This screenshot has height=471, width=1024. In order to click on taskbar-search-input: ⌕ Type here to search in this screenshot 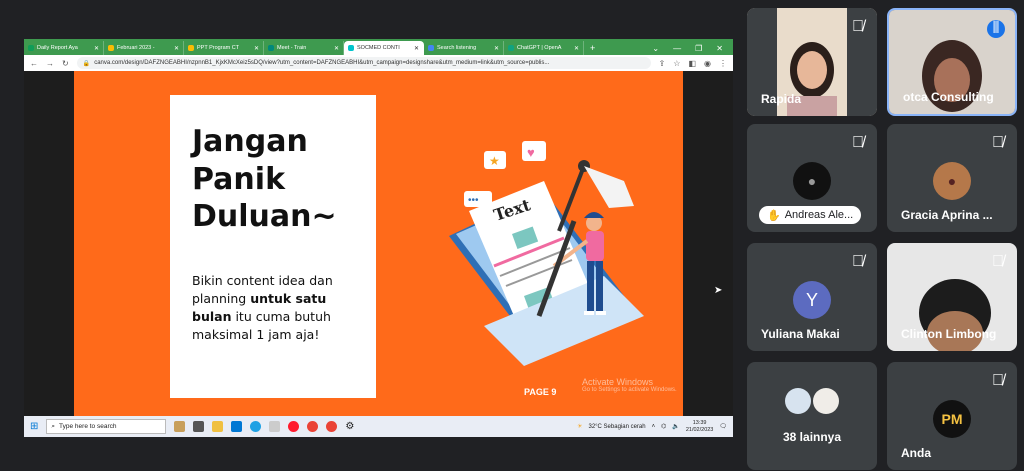, I will do `click(106, 426)`.